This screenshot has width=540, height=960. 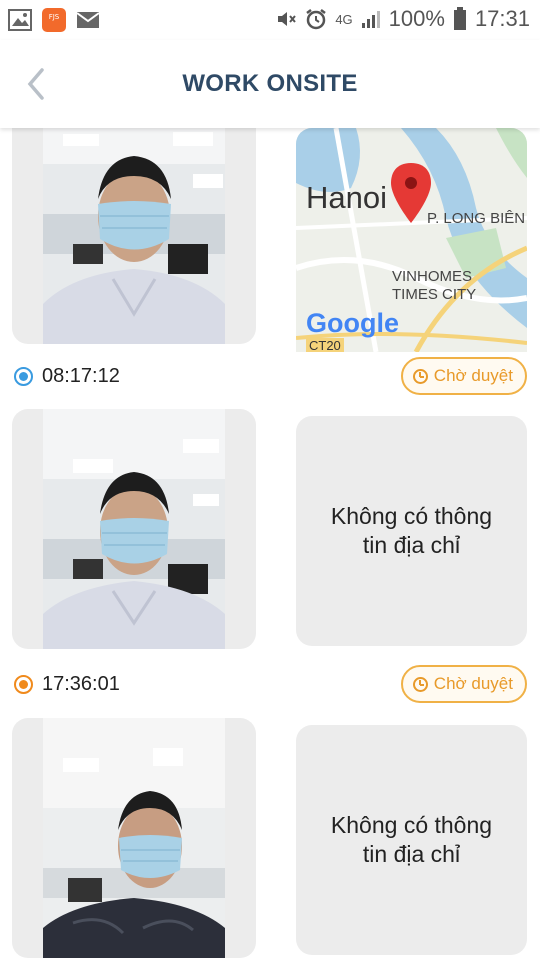 I want to click on checkin-radio, so click(x=23, y=376).